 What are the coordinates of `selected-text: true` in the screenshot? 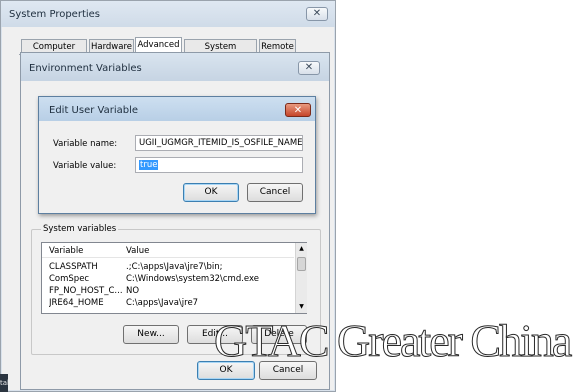 It's located at (149, 165).